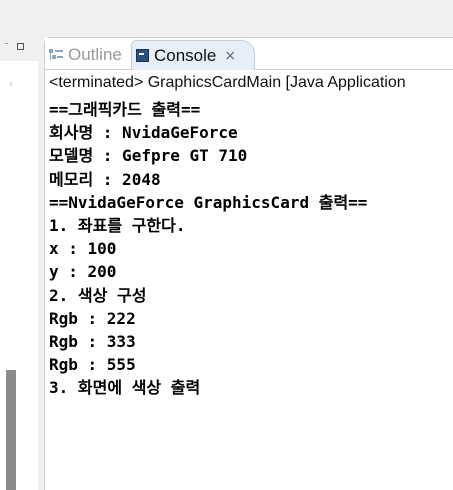  I want to click on console-line: ==NvidaGeForce GraphicsCard 출력==, so click(208, 202).